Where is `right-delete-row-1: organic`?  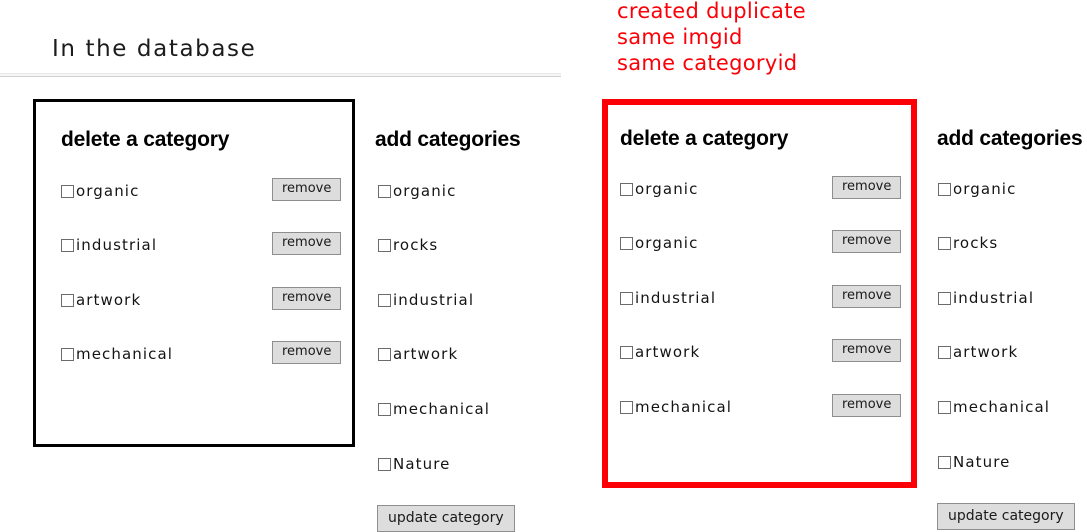
right-delete-row-1: organic is located at coordinates (659, 189).